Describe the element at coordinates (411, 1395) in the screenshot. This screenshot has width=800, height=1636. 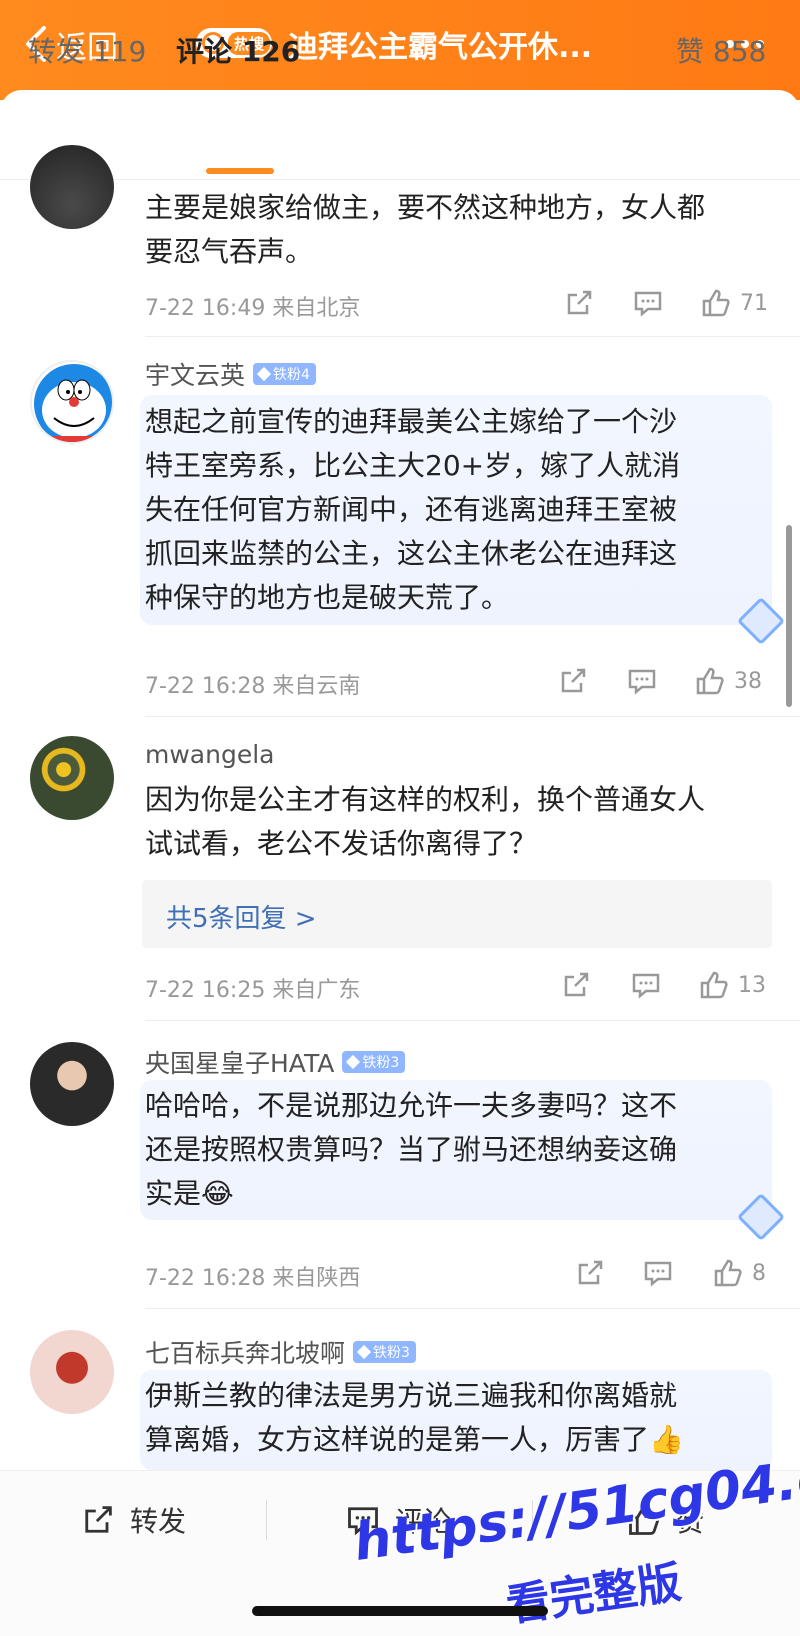
I see `comment-line: 伊斯兰教的律法是男方说三遍我和你离婚就` at that location.